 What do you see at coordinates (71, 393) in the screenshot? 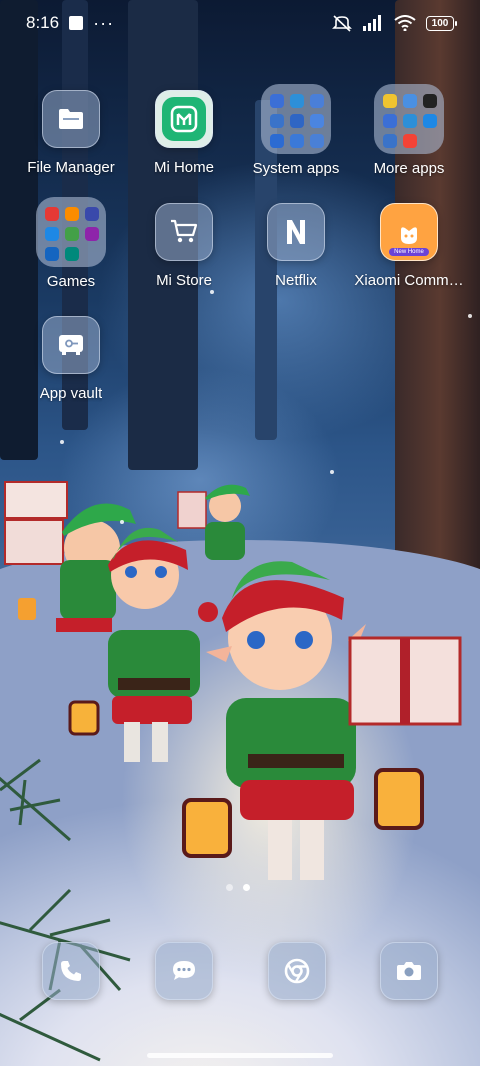
I see `app-label: App vault` at bounding box center [71, 393].